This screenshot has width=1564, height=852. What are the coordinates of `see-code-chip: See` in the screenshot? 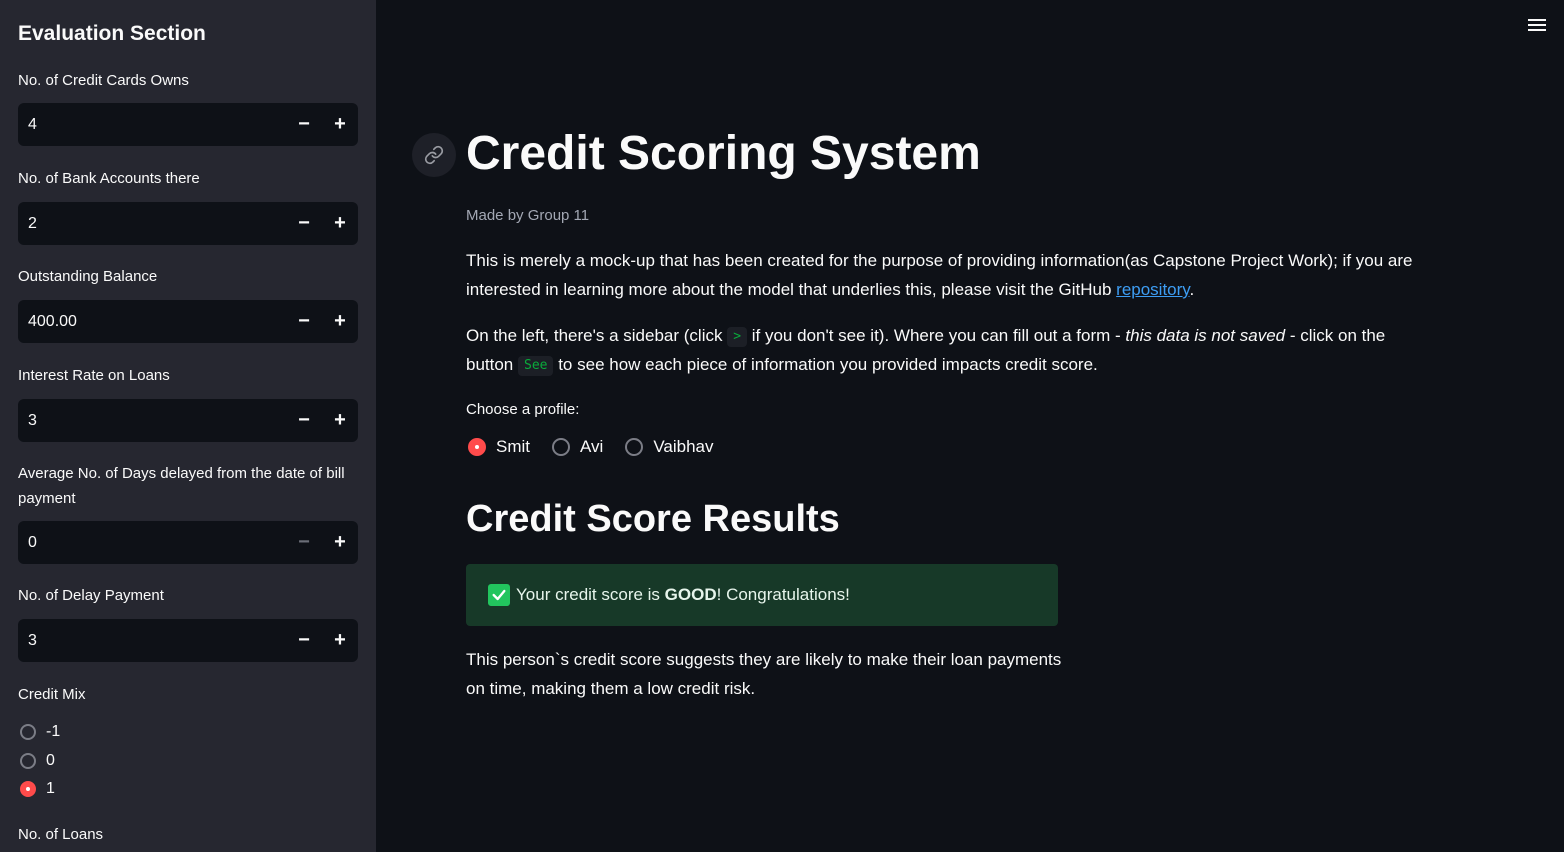 It's located at (536, 365).